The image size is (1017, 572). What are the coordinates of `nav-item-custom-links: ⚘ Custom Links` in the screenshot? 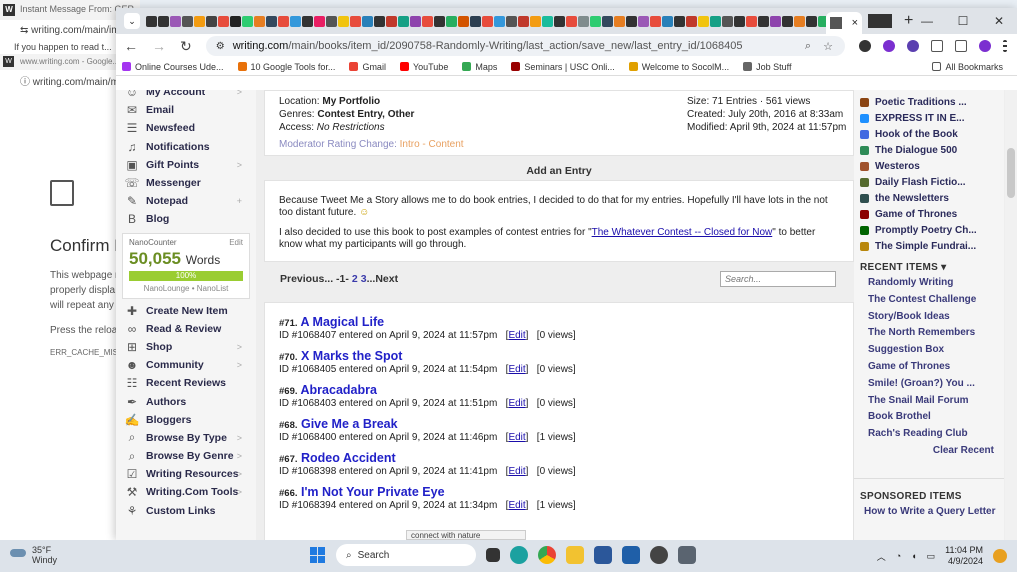 It's located at (186, 511).